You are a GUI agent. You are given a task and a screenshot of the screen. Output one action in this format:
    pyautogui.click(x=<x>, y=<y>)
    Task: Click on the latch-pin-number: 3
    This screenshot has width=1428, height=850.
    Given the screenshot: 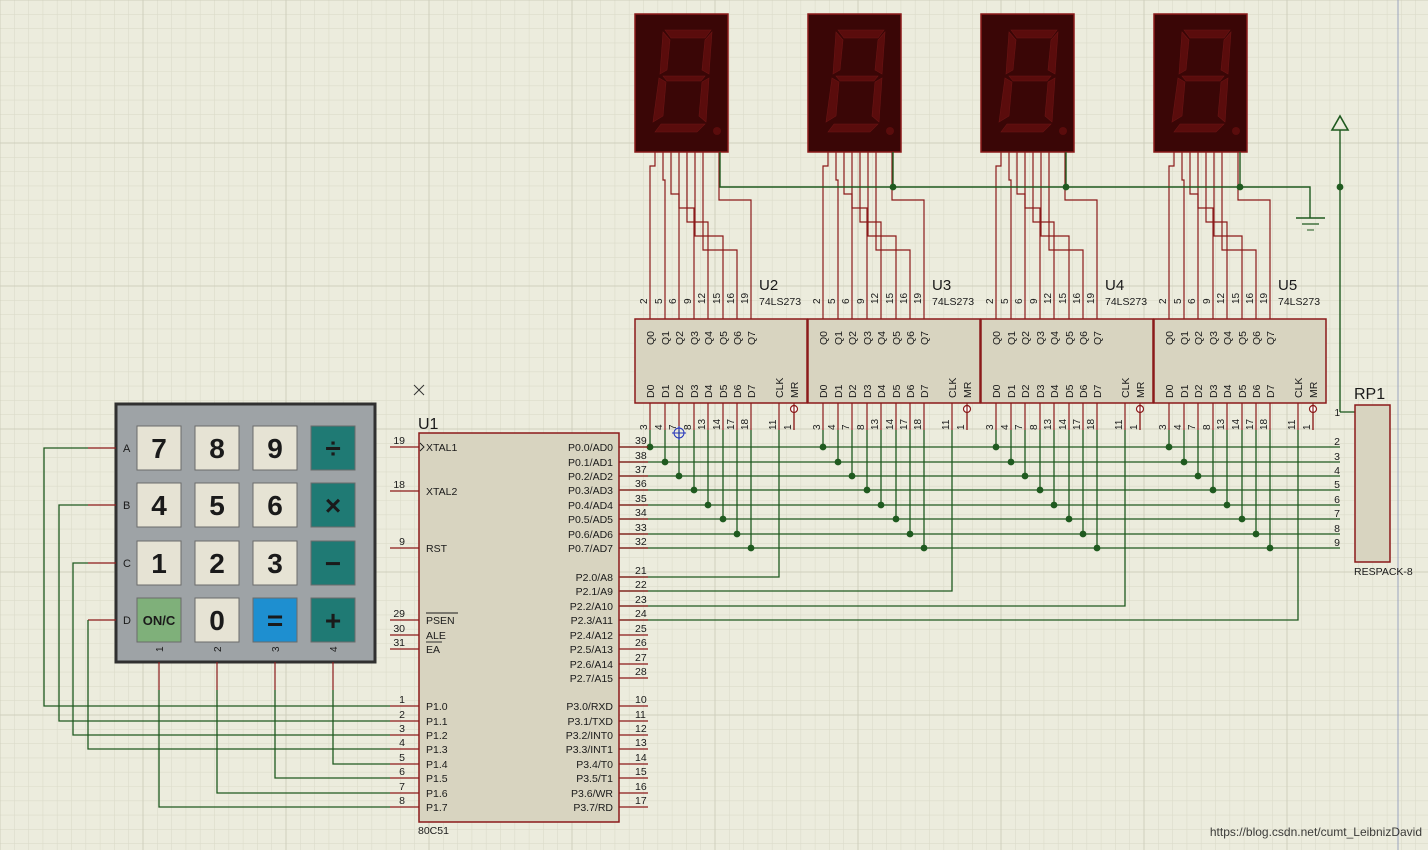 What is the action you would take?
    pyautogui.click(x=990, y=427)
    